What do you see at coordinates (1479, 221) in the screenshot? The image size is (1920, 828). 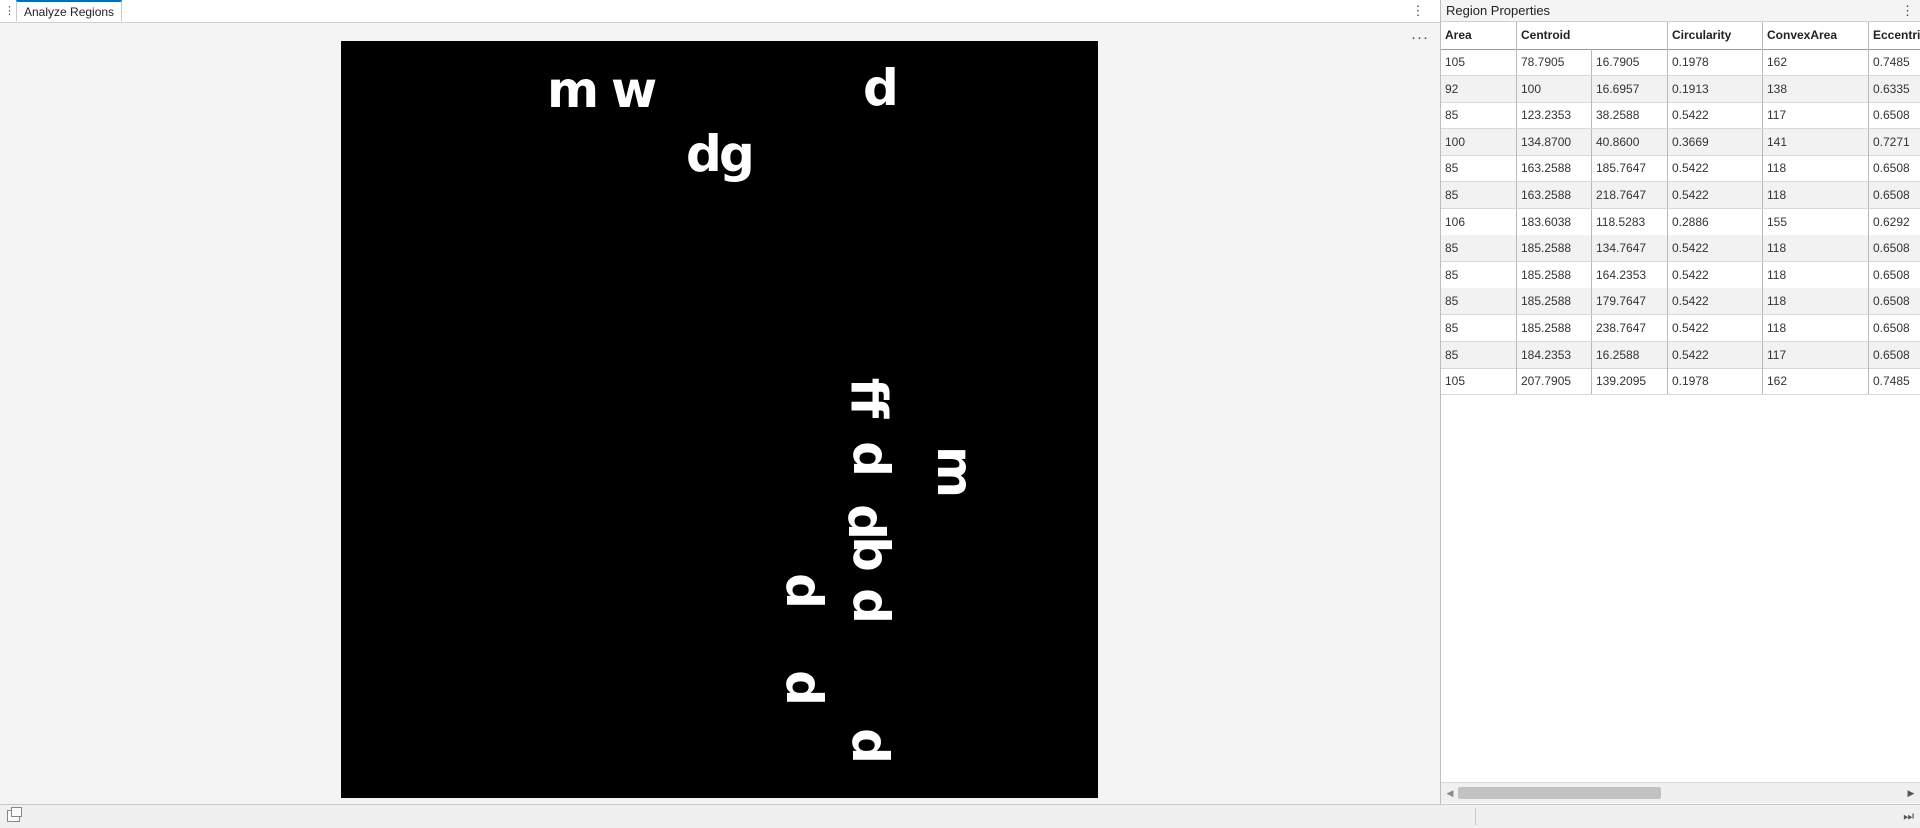 I see `table-cell: 106` at bounding box center [1479, 221].